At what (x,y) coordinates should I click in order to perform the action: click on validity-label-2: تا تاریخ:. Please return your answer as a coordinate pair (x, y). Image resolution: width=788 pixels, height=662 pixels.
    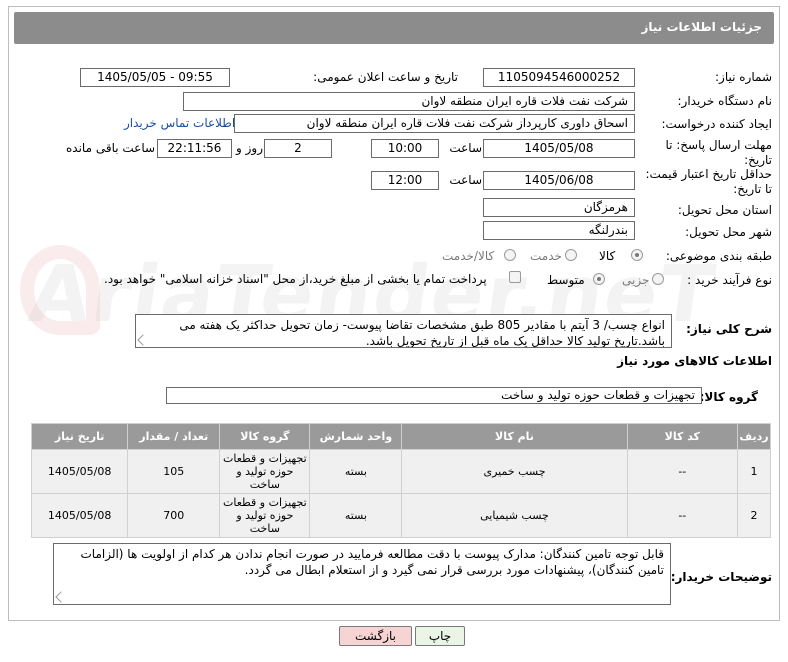
    Looking at the image, I should click on (752, 189).